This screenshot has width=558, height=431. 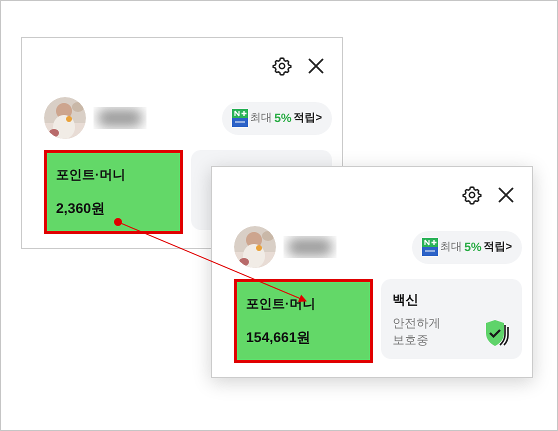 What do you see at coordinates (497, 333) in the screenshot?
I see `shield-icon` at bounding box center [497, 333].